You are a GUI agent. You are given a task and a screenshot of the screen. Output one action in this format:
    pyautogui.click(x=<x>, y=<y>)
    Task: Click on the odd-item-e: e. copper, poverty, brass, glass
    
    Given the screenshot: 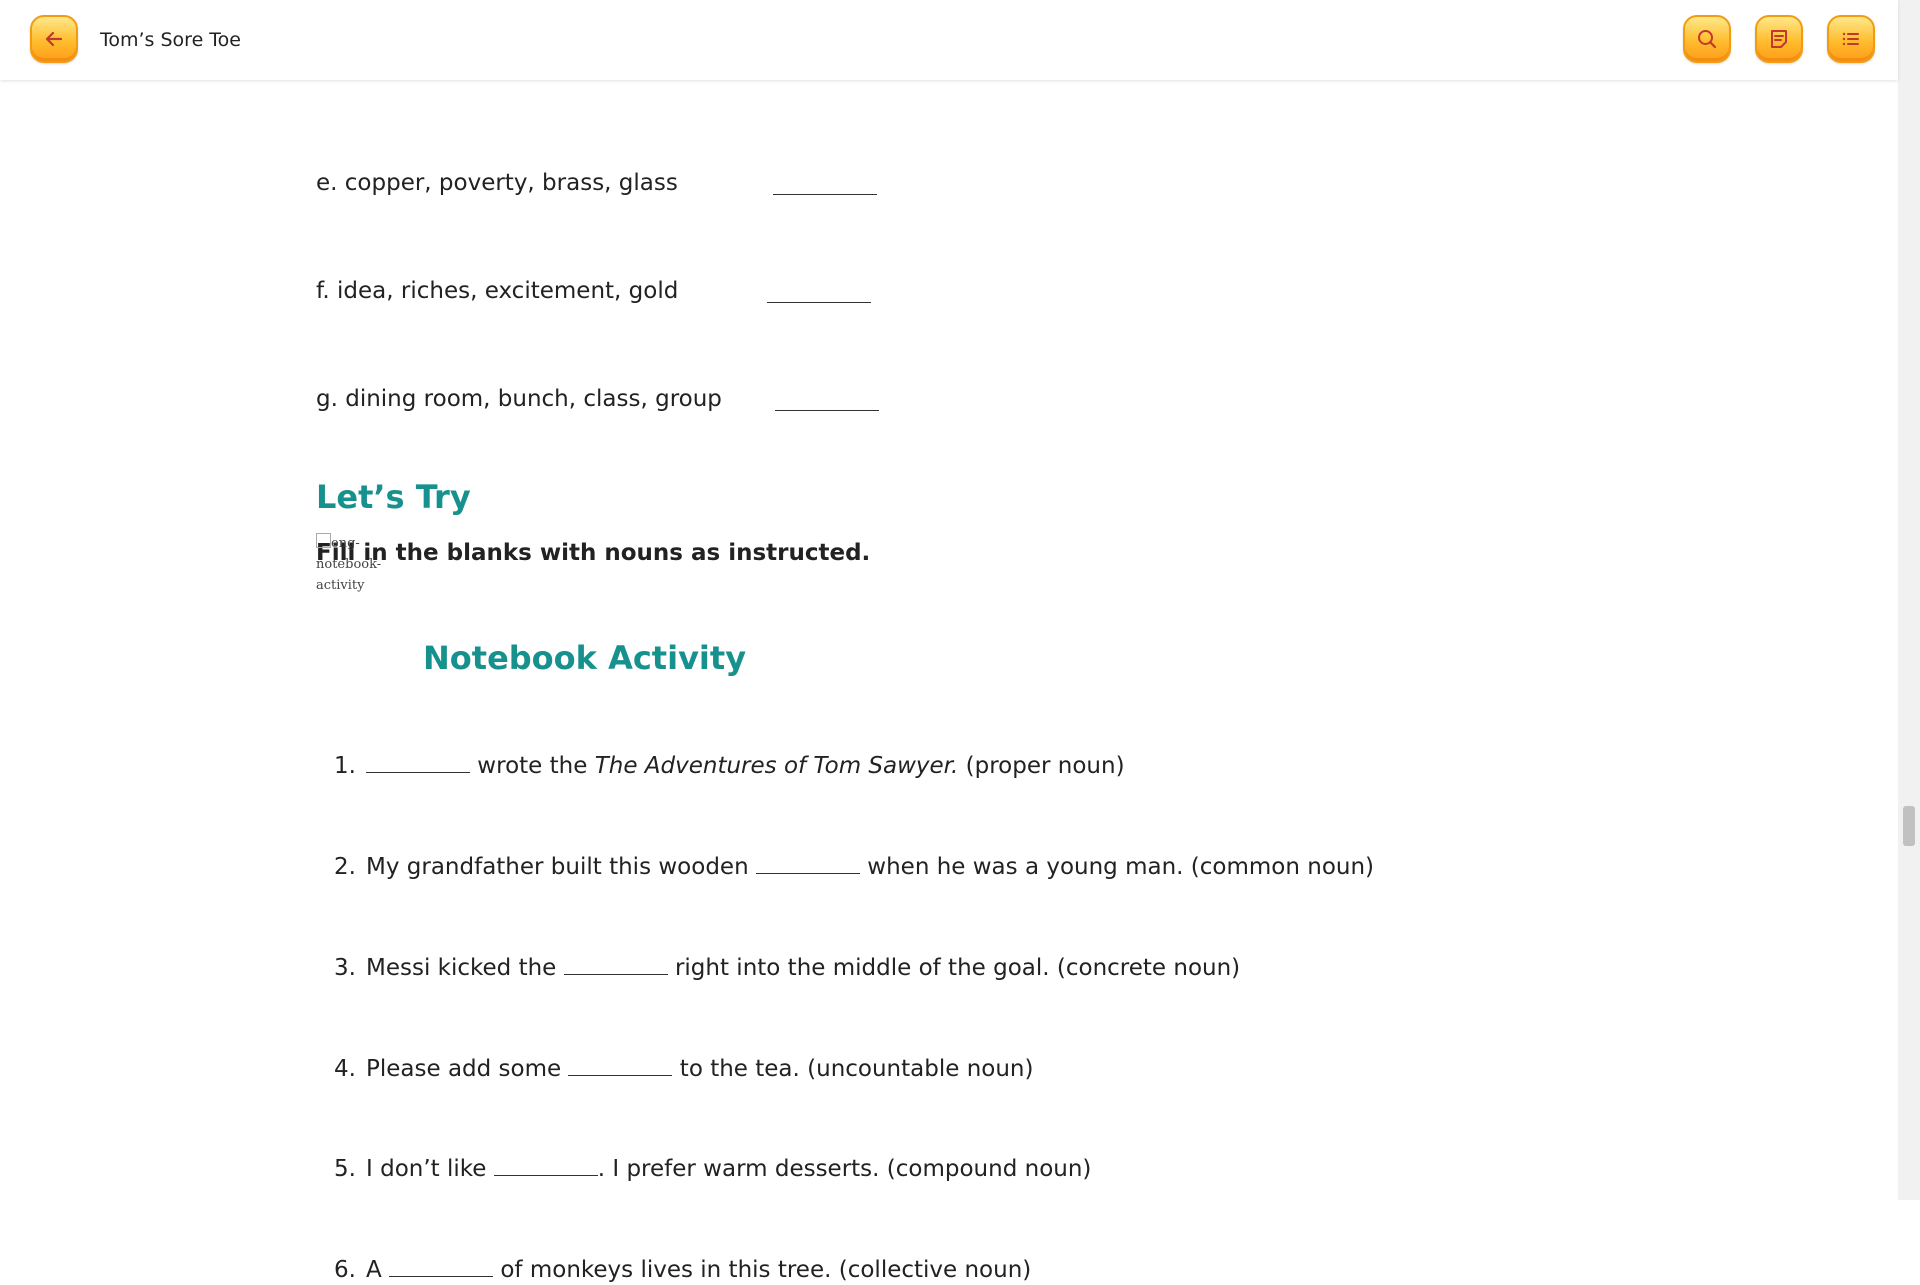 What is the action you would take?
    pyautogui.click(x=497, y=183)
    